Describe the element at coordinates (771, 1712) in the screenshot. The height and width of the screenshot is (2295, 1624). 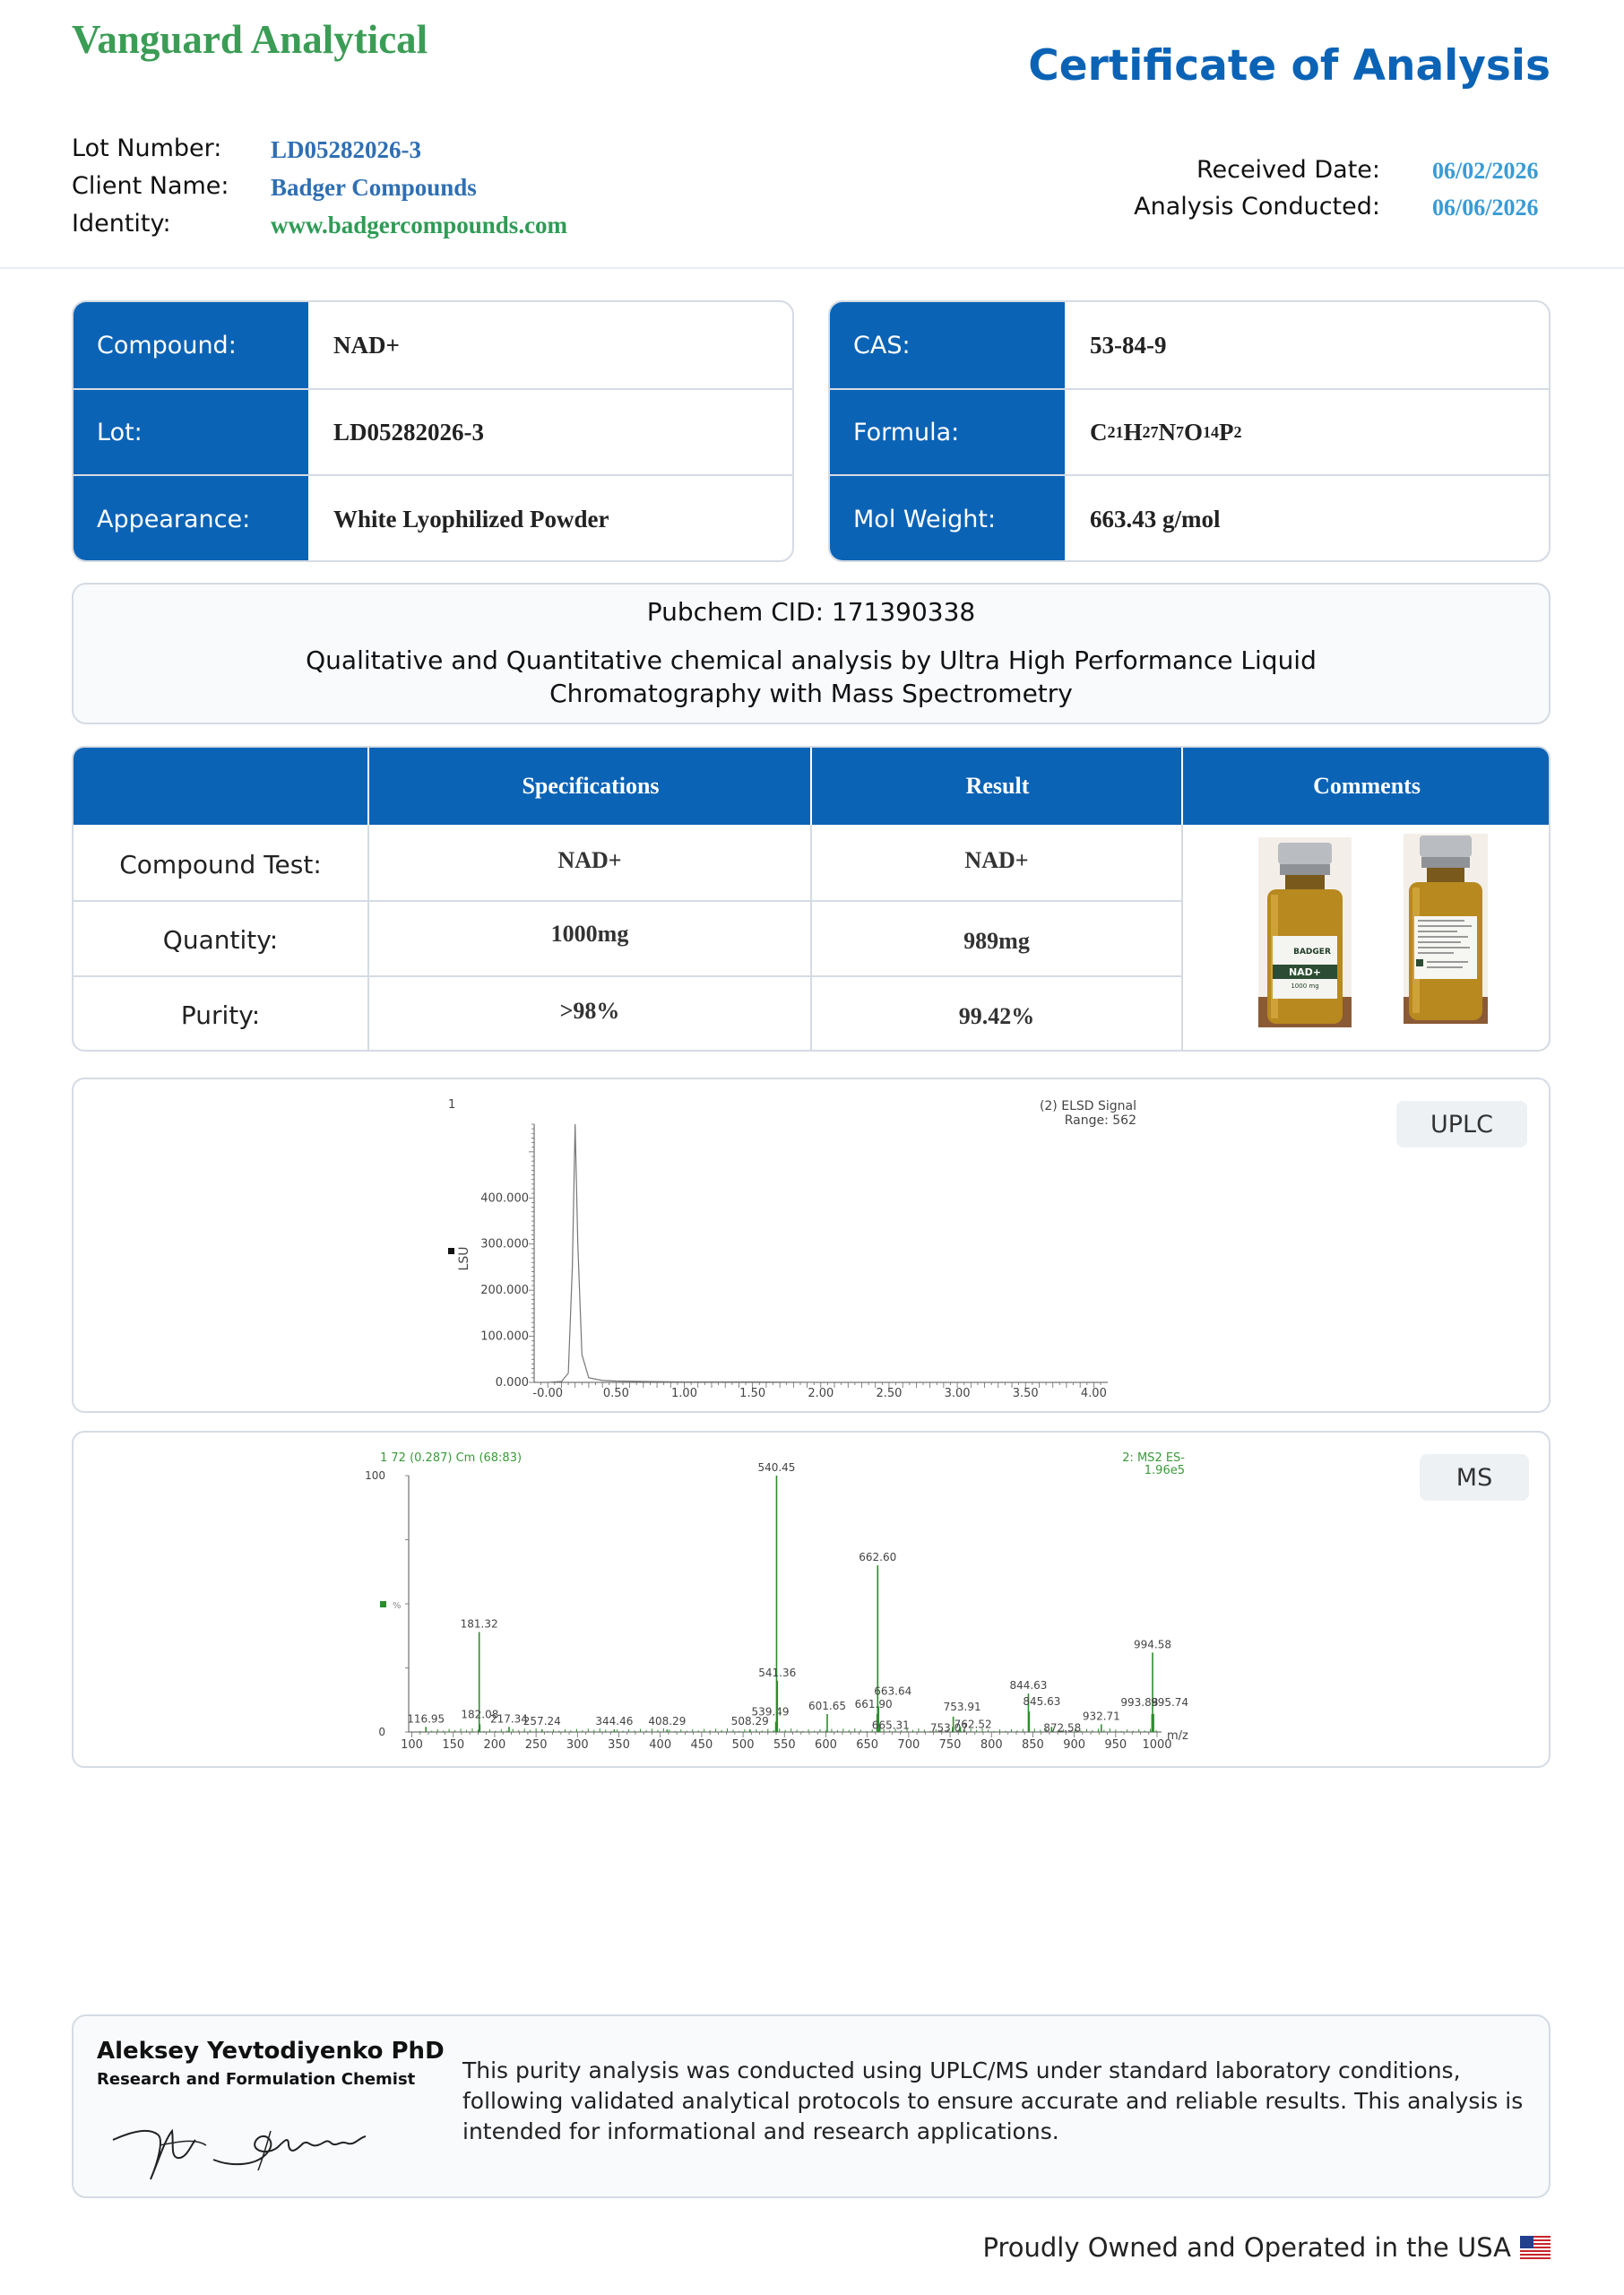
I see `ms-peak-label: 539.49` at that location.